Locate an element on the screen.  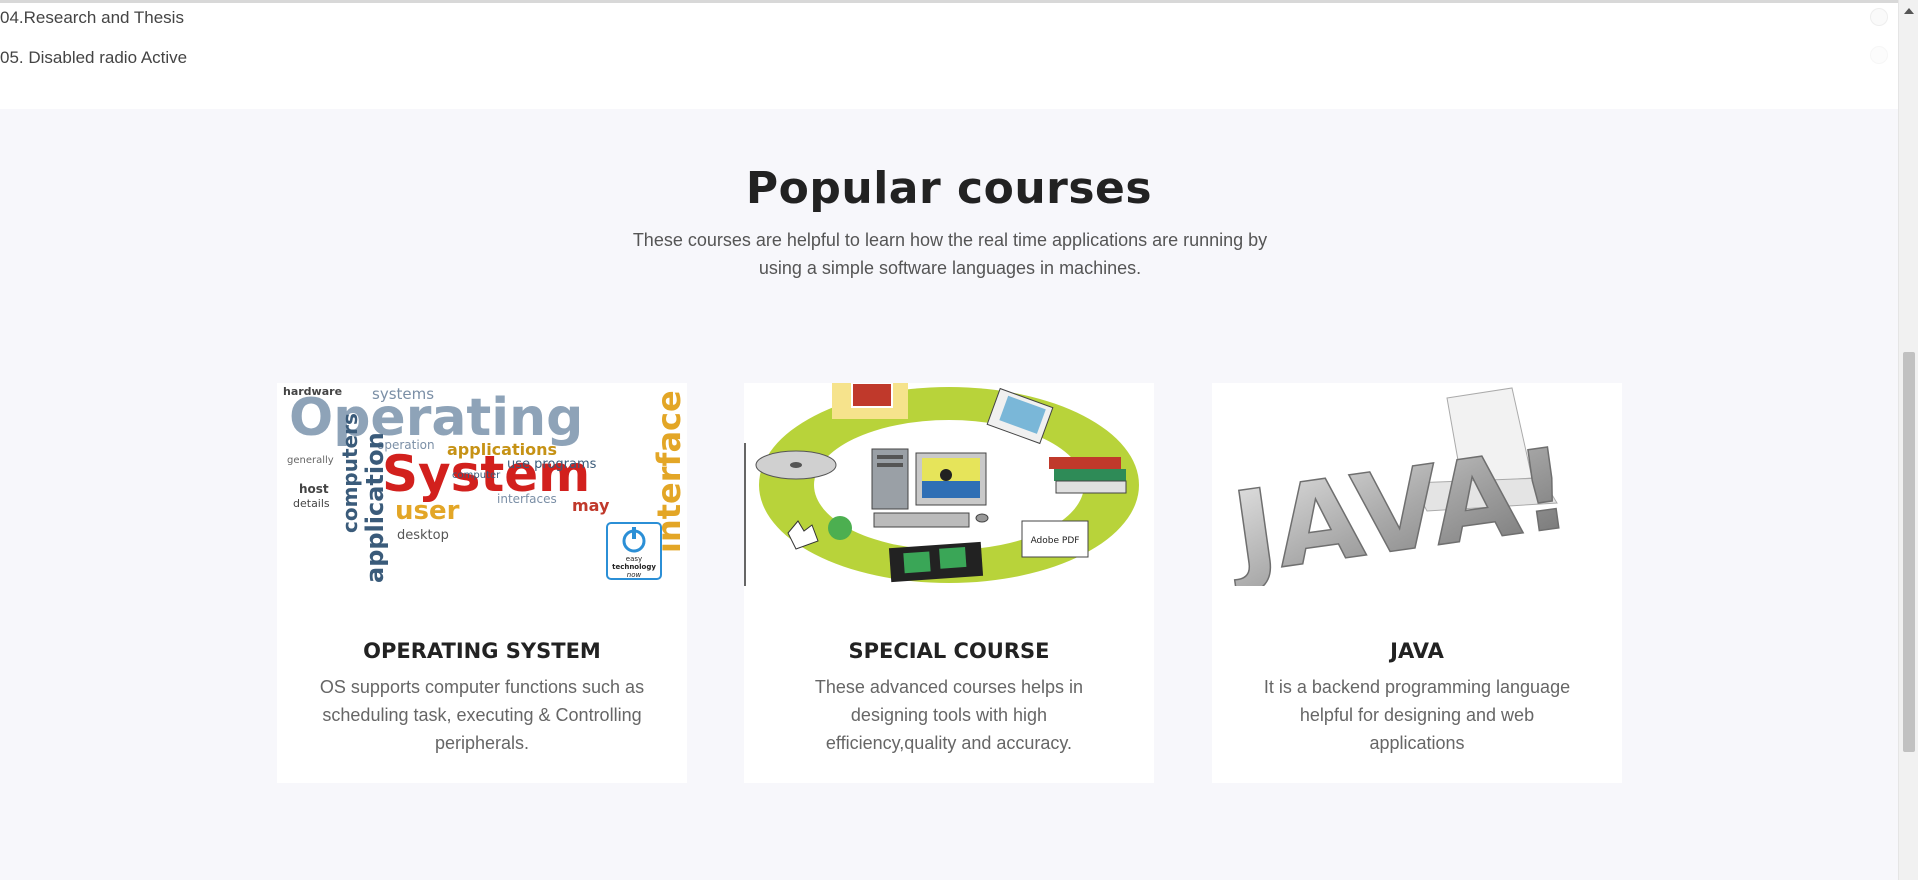
svg-text: use programs is located at coordinates (552, 464).